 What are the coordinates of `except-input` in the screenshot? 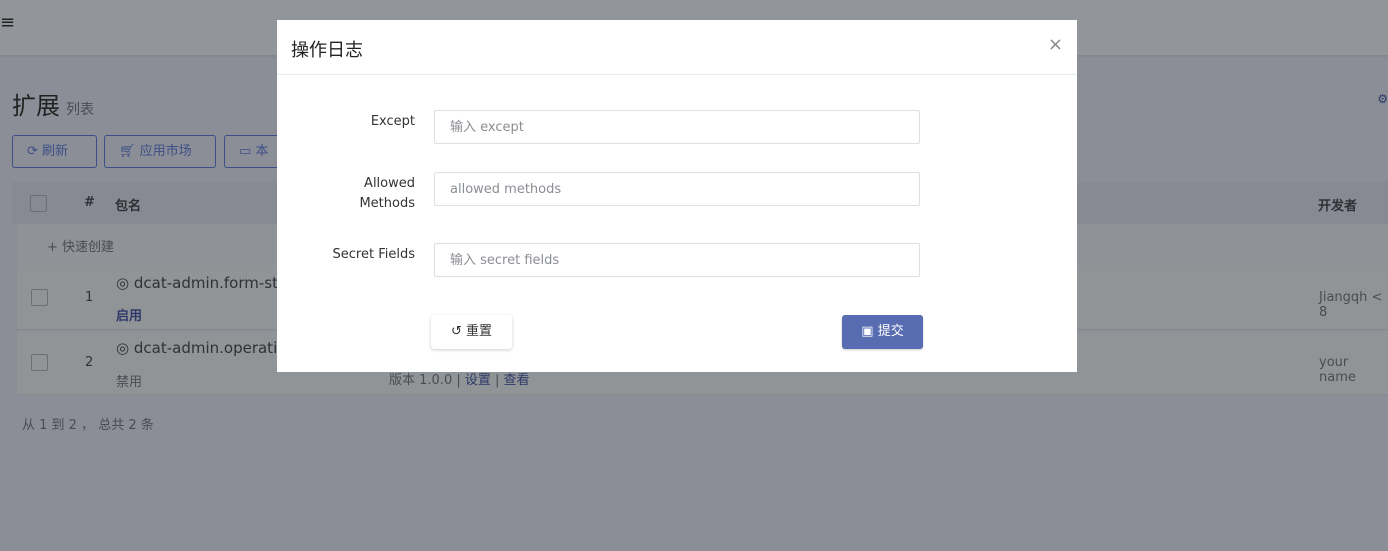 It's located at (677, 127).